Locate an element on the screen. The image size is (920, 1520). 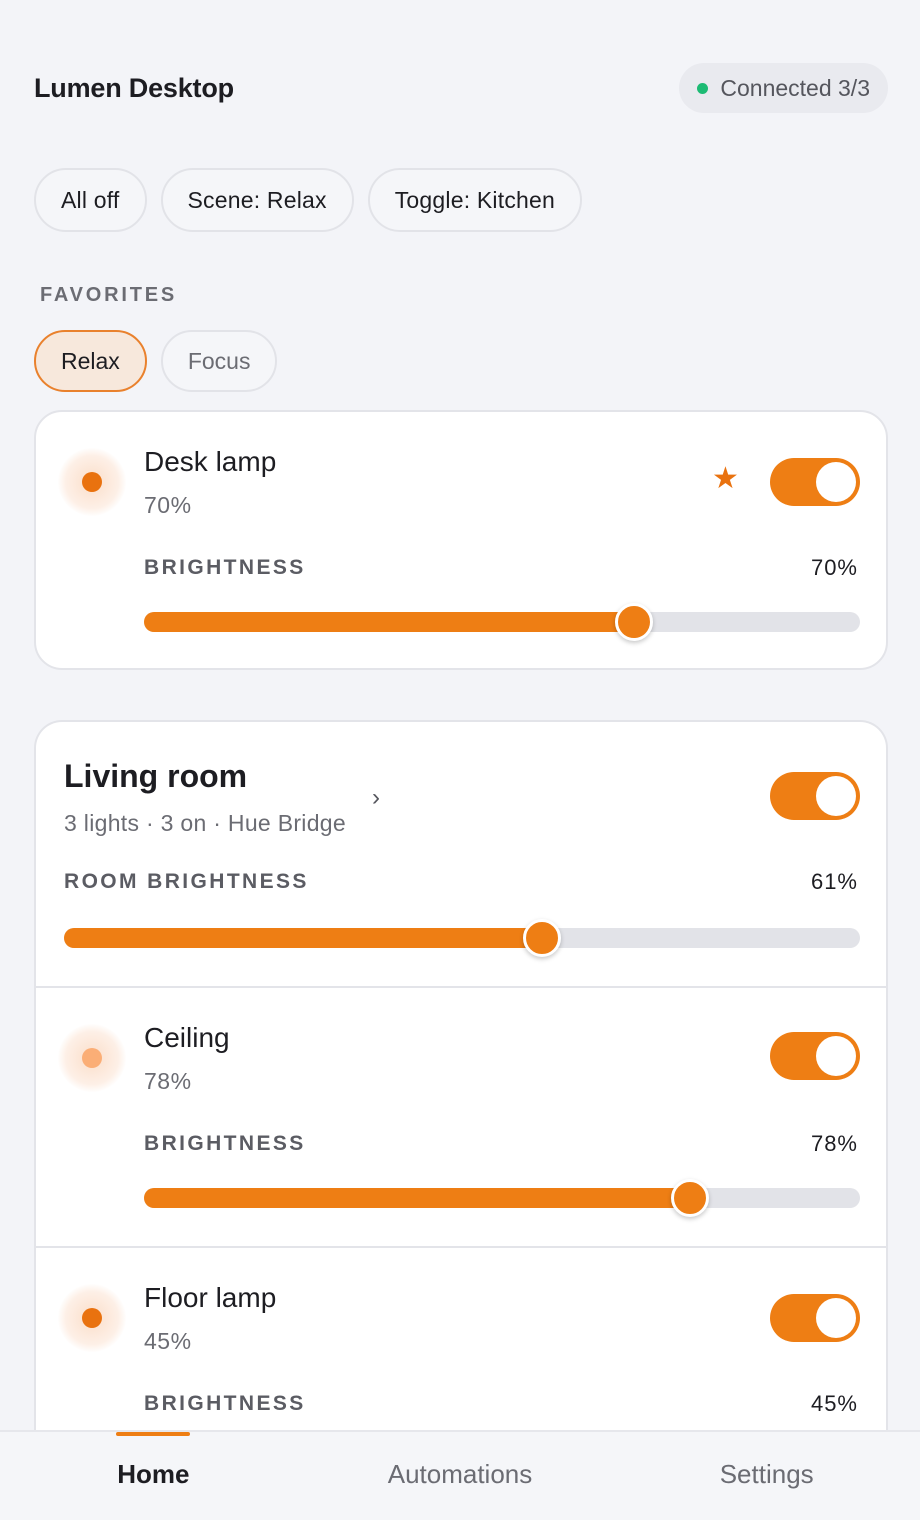
desk-lamp-brightness-slider is located at coordinates (502, 622).